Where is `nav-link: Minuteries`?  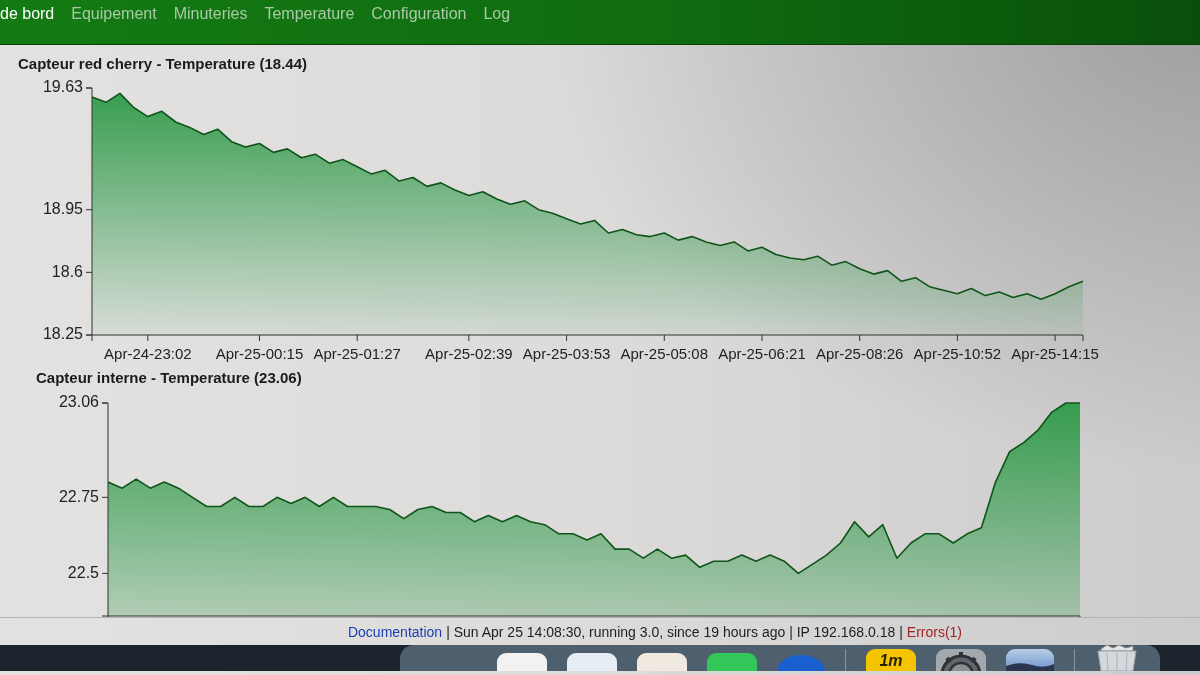
nav-link: Minuteries is located at coordinates (210, 14).